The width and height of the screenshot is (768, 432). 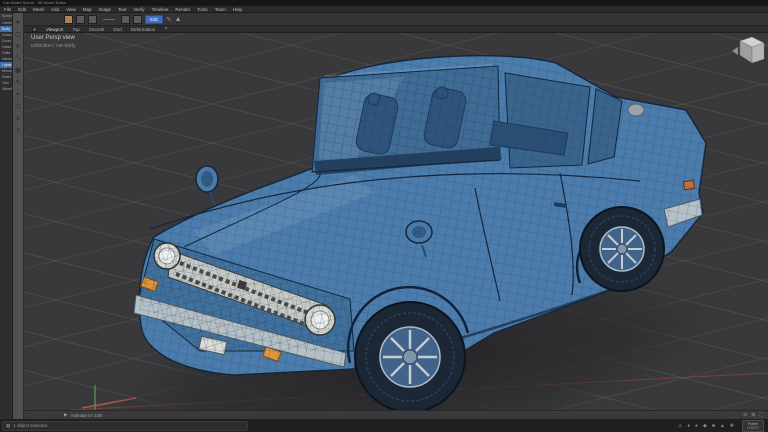 What do you see at coordinates (143, 29) in the screenshot?
I see `tab-deformation: Deformation` at bounding box center [143, 29].